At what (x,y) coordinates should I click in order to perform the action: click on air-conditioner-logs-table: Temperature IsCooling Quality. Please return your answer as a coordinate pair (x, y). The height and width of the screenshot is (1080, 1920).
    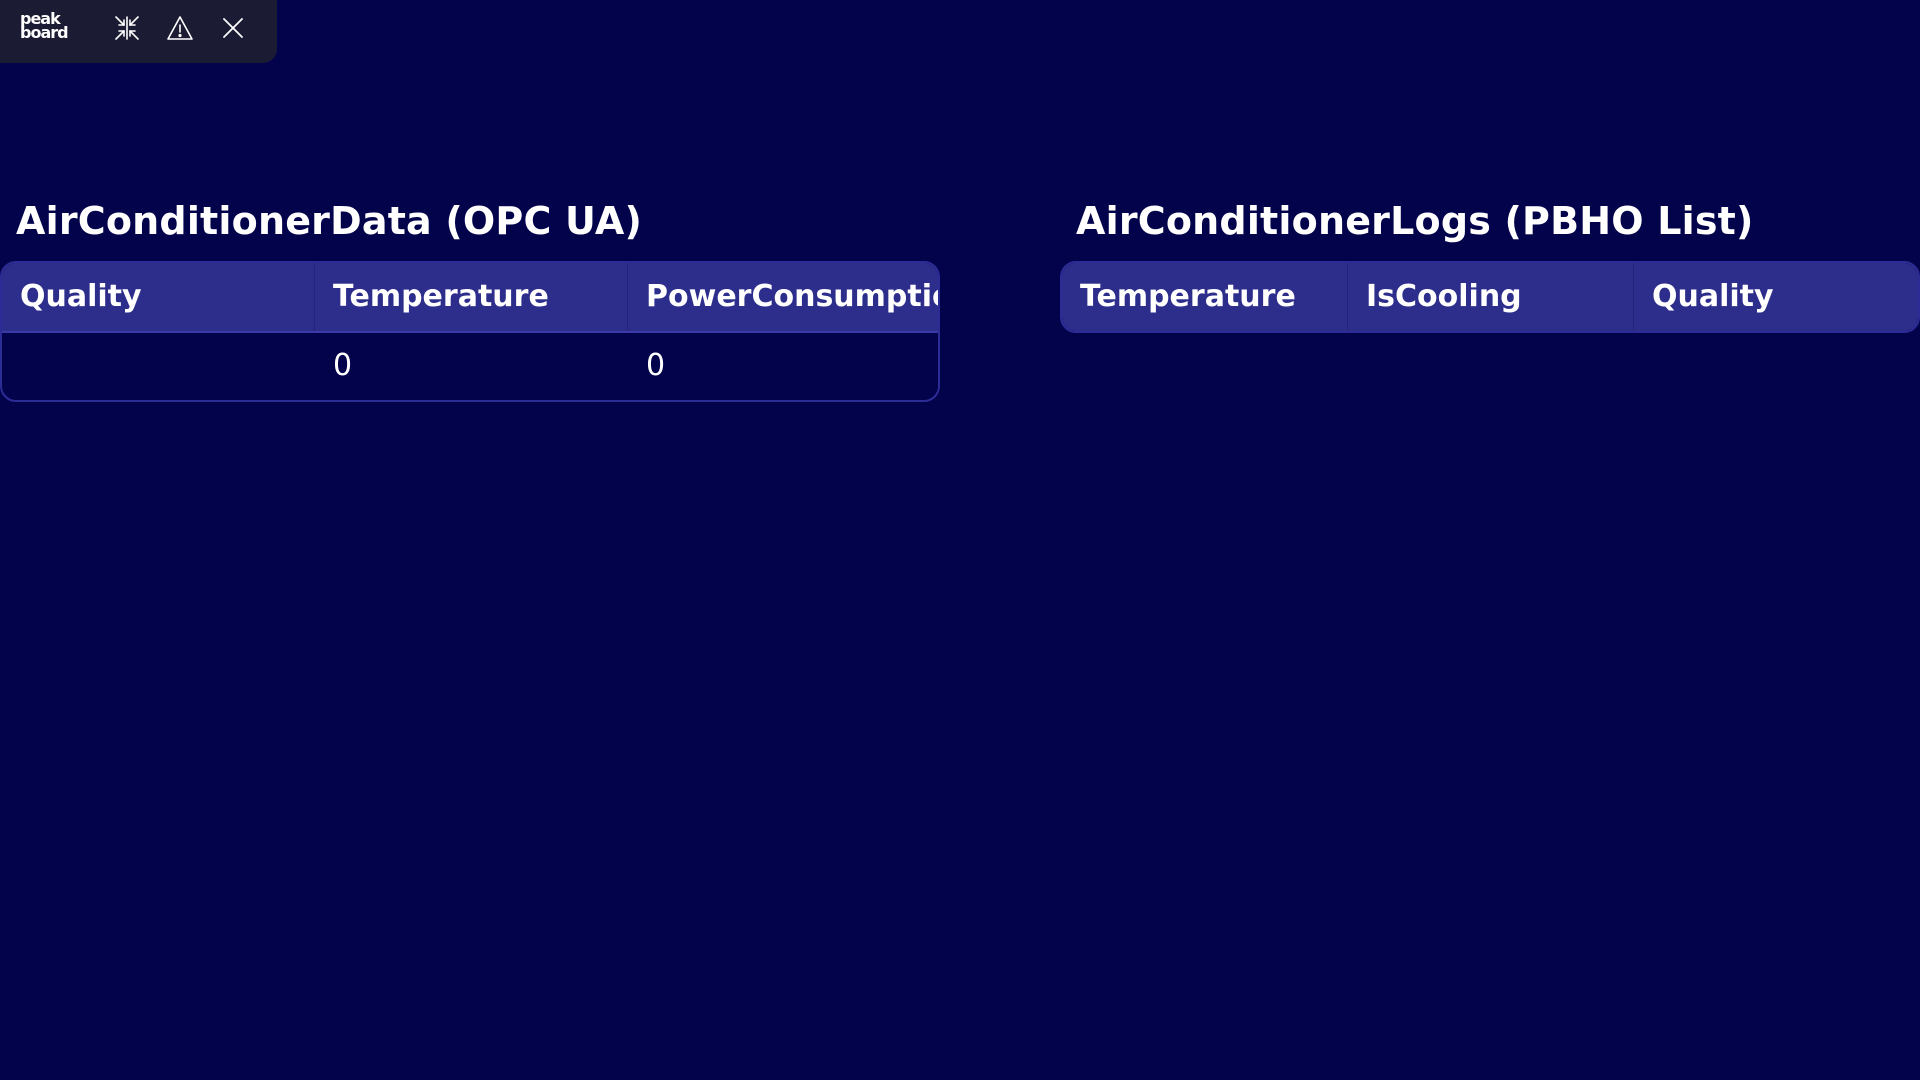
    Looking at the image, I should click on (1490, 297).